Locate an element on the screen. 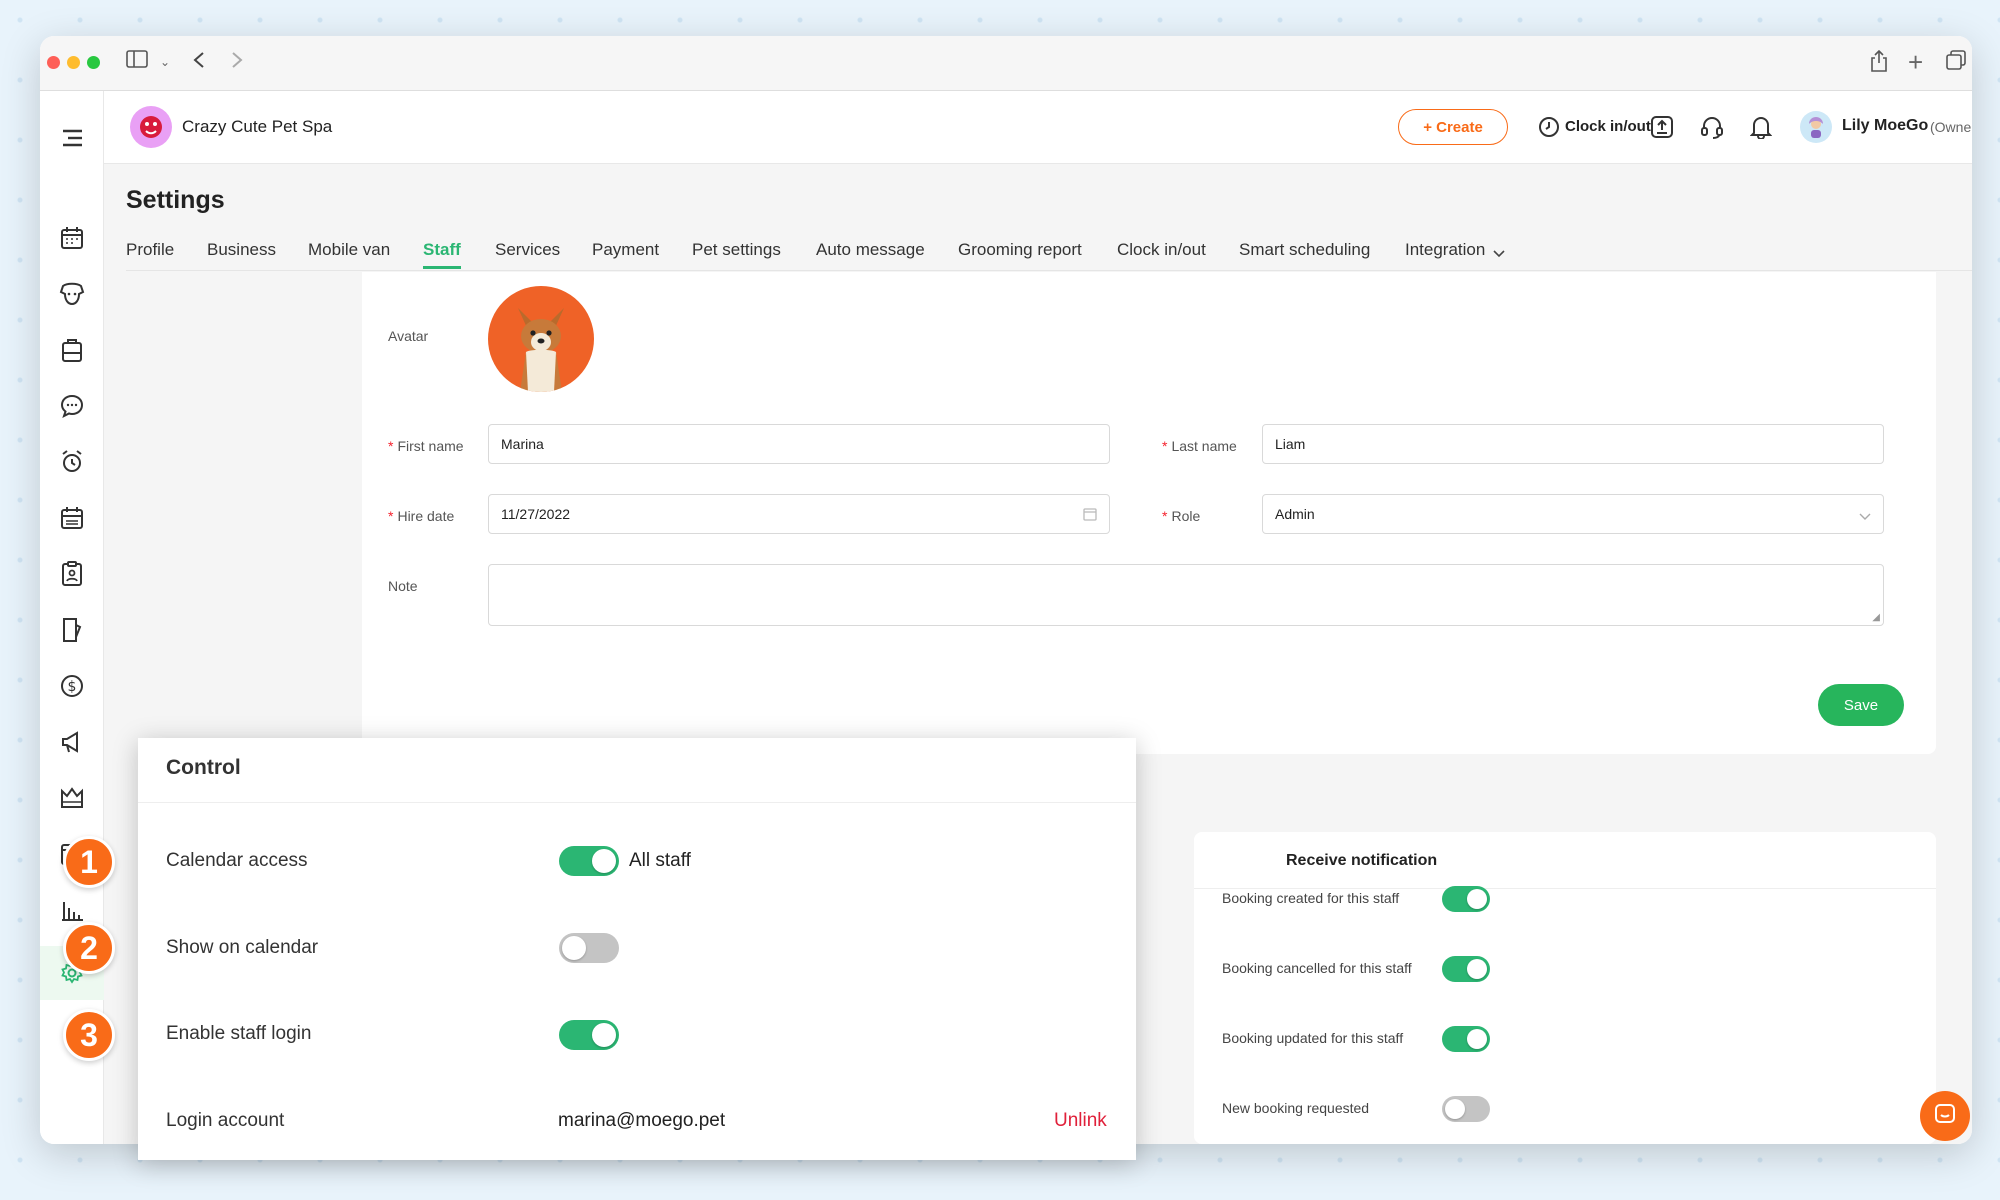  tab-mobile-van: Mobile van is located at coordinates (349, 250).